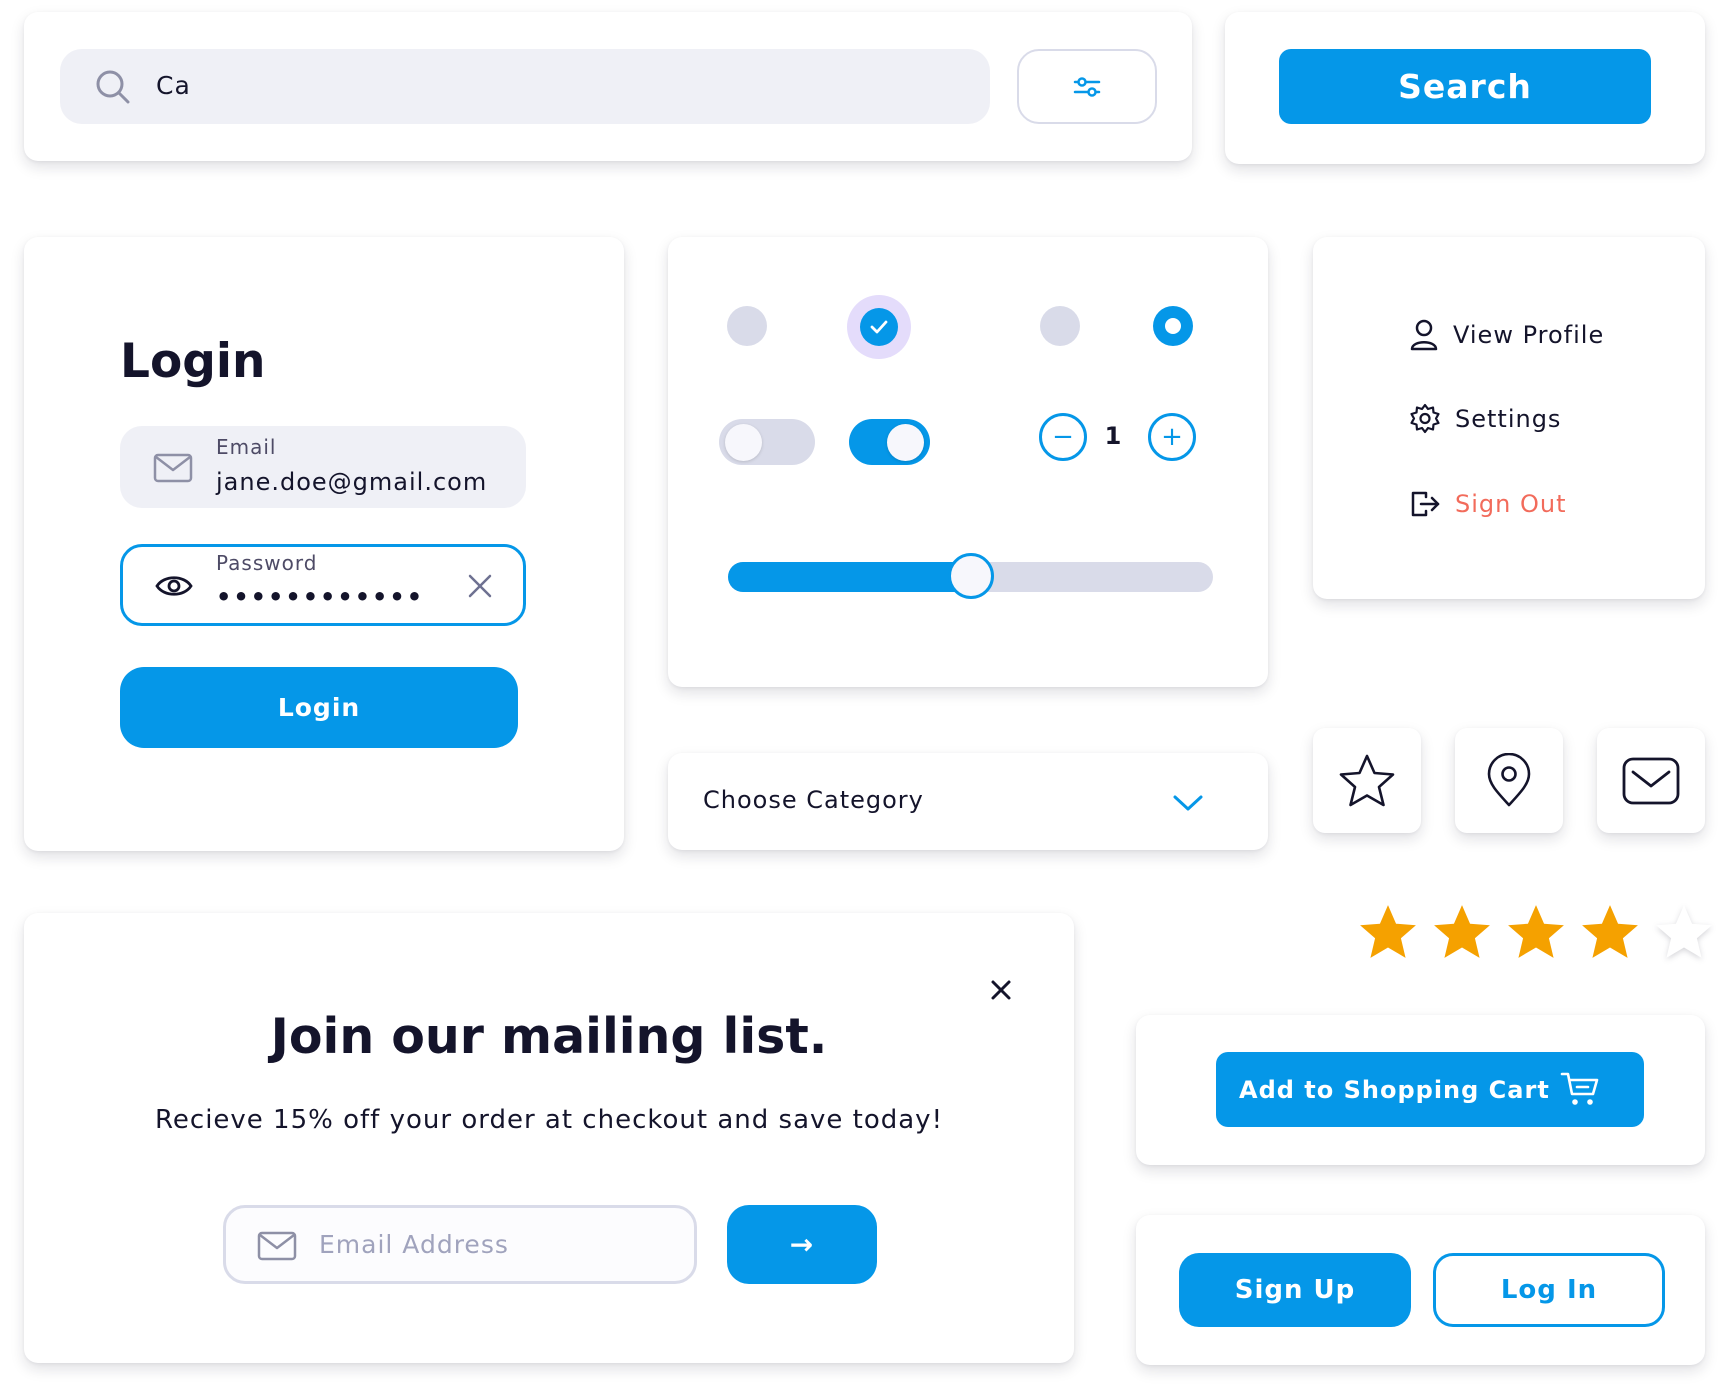  I want to click on search-query: Ca, so click(173, 85).